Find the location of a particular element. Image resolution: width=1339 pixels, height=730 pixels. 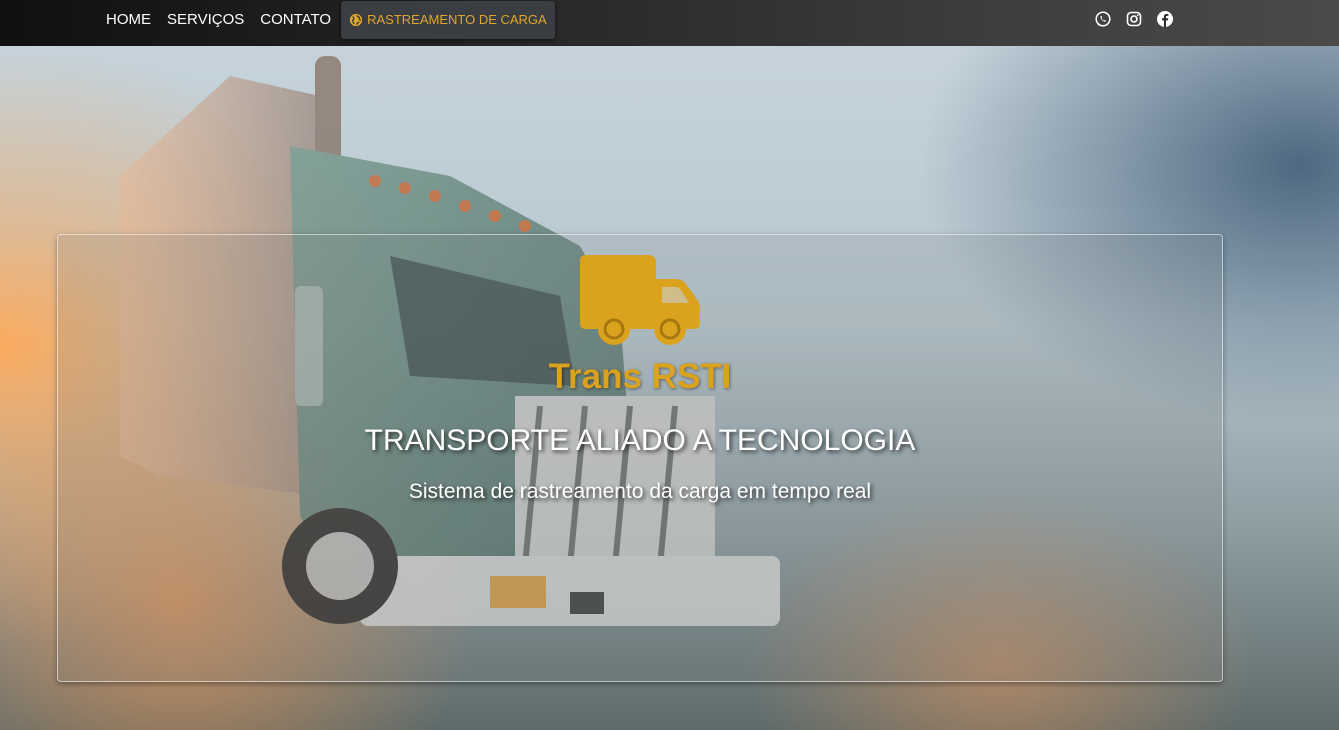

nav-tracking-link: RASTREAMENTO DE CARGA is located at coordinates (448, 20).